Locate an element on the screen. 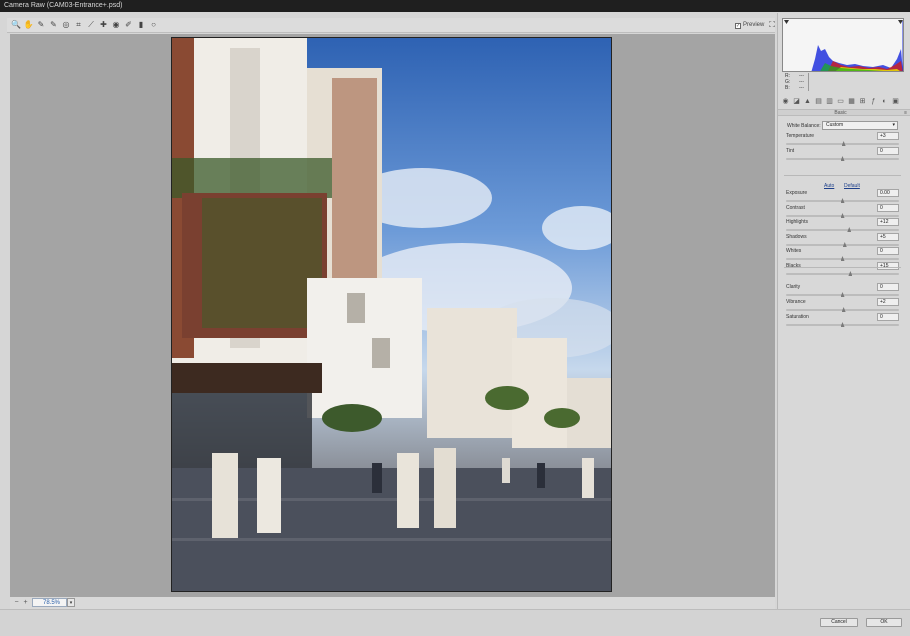  crop-tool-icon: ⌗ is located at coordinates (79, 25).